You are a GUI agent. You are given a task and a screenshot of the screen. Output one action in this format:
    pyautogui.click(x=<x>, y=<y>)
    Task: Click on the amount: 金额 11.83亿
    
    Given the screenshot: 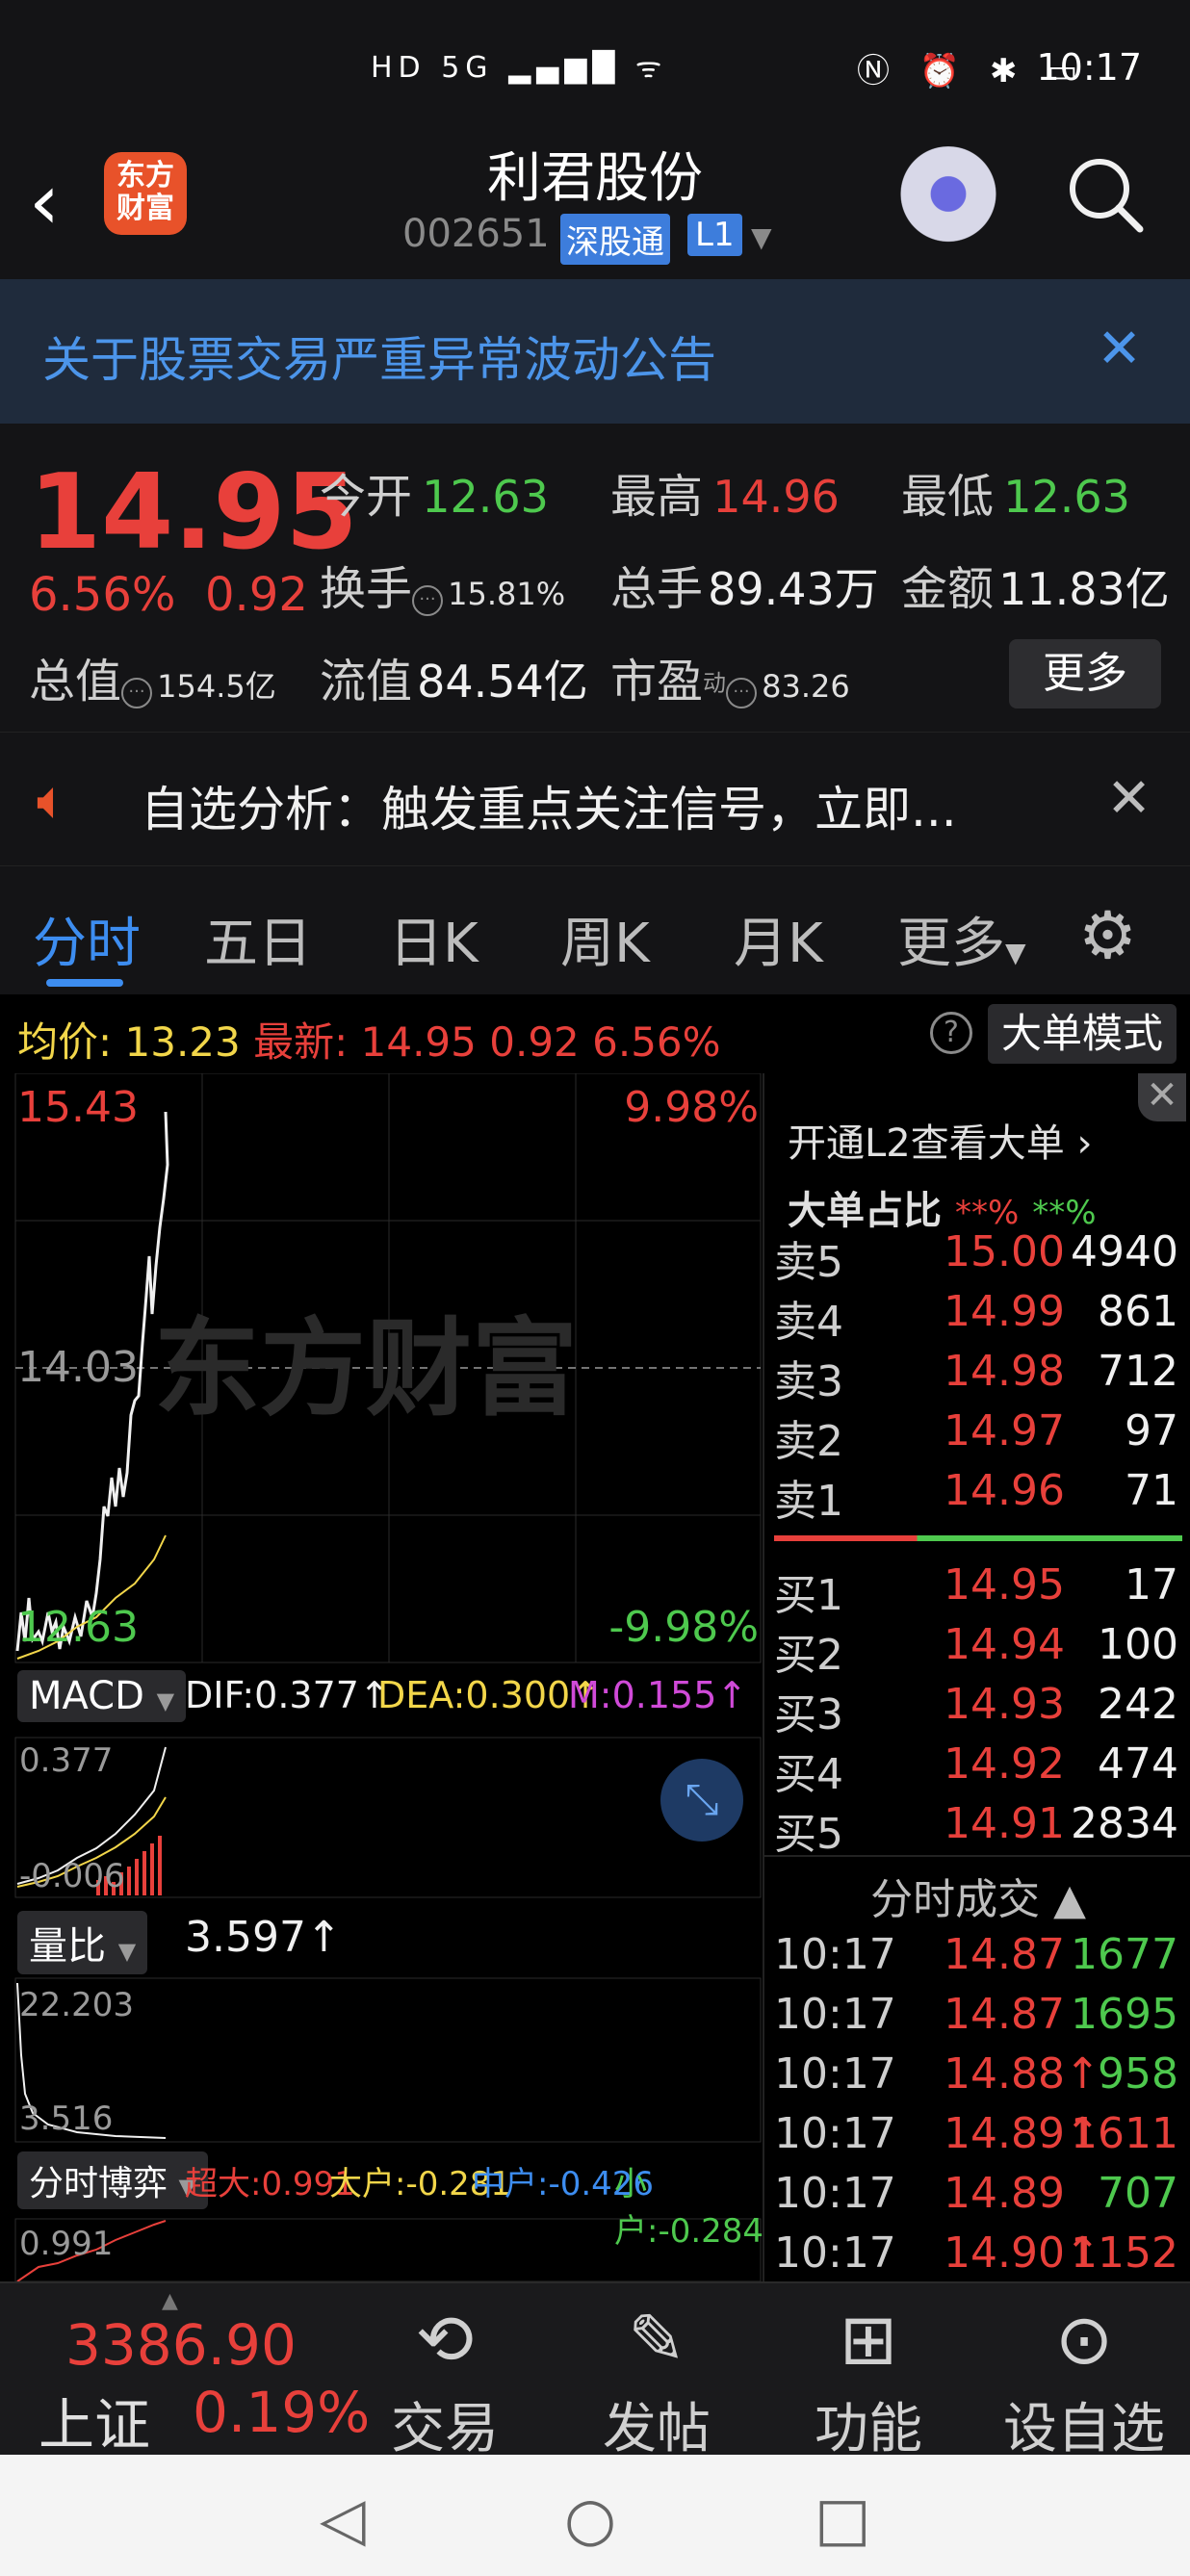 What is the action you would take?
    pyautogui.click(x=1036, y=589)
    